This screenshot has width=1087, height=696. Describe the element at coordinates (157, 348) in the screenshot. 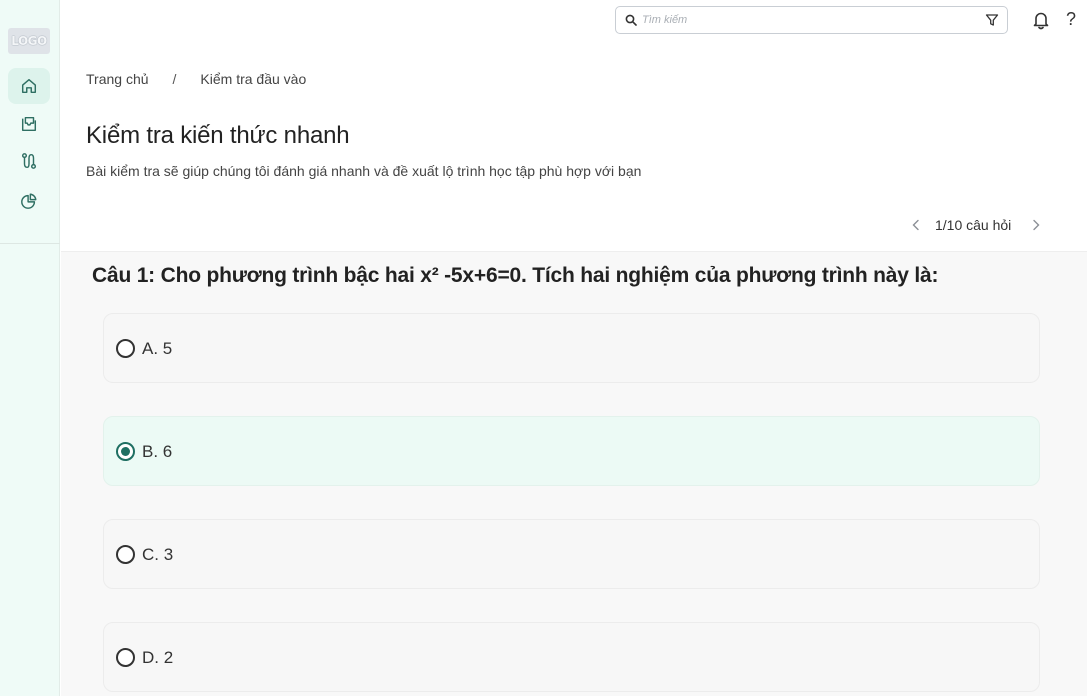

I see `answer-label: A. 5` at that location.